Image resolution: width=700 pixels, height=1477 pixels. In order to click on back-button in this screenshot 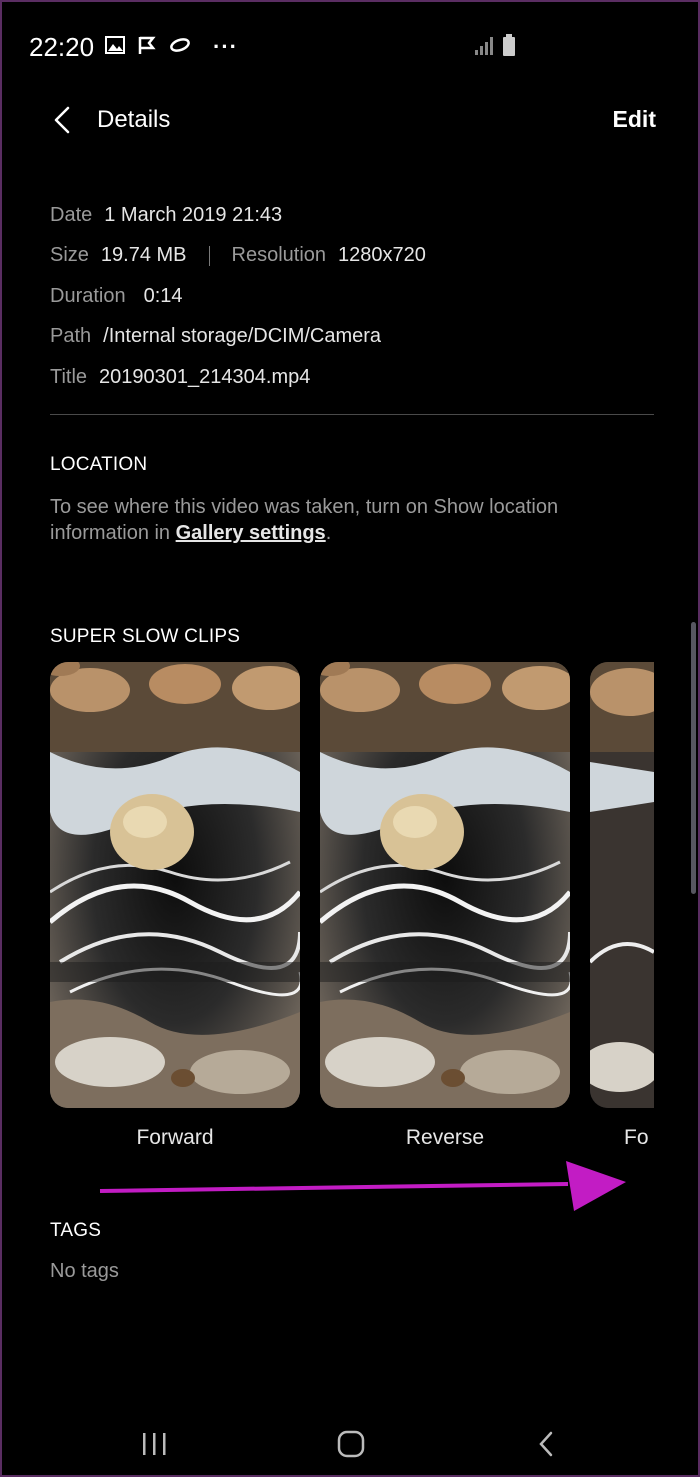, I will do `click(66, 122)`.